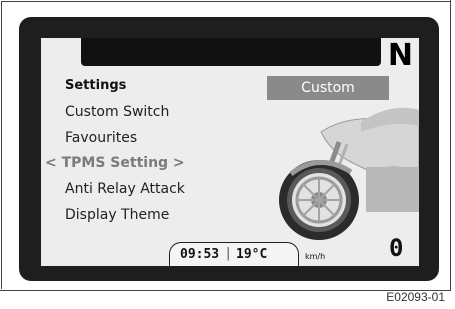 The image size is (455, 309). Describe the element at coordinates (231, 52) in the screenshot. I see `top-status-strip` at that location.